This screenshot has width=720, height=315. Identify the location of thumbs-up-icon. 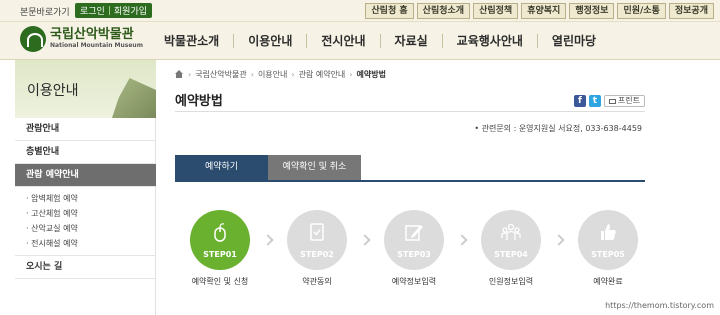
(608, 232).